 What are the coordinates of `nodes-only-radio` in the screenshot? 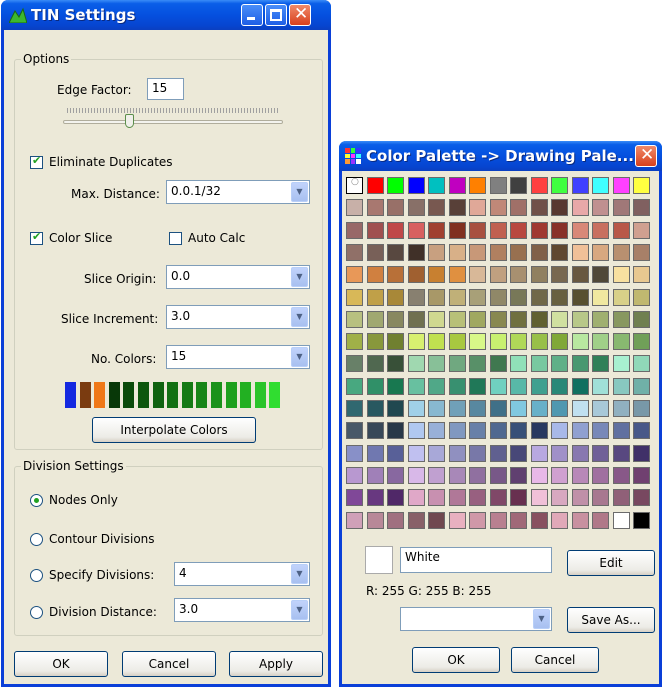 It's located at (36, 500).